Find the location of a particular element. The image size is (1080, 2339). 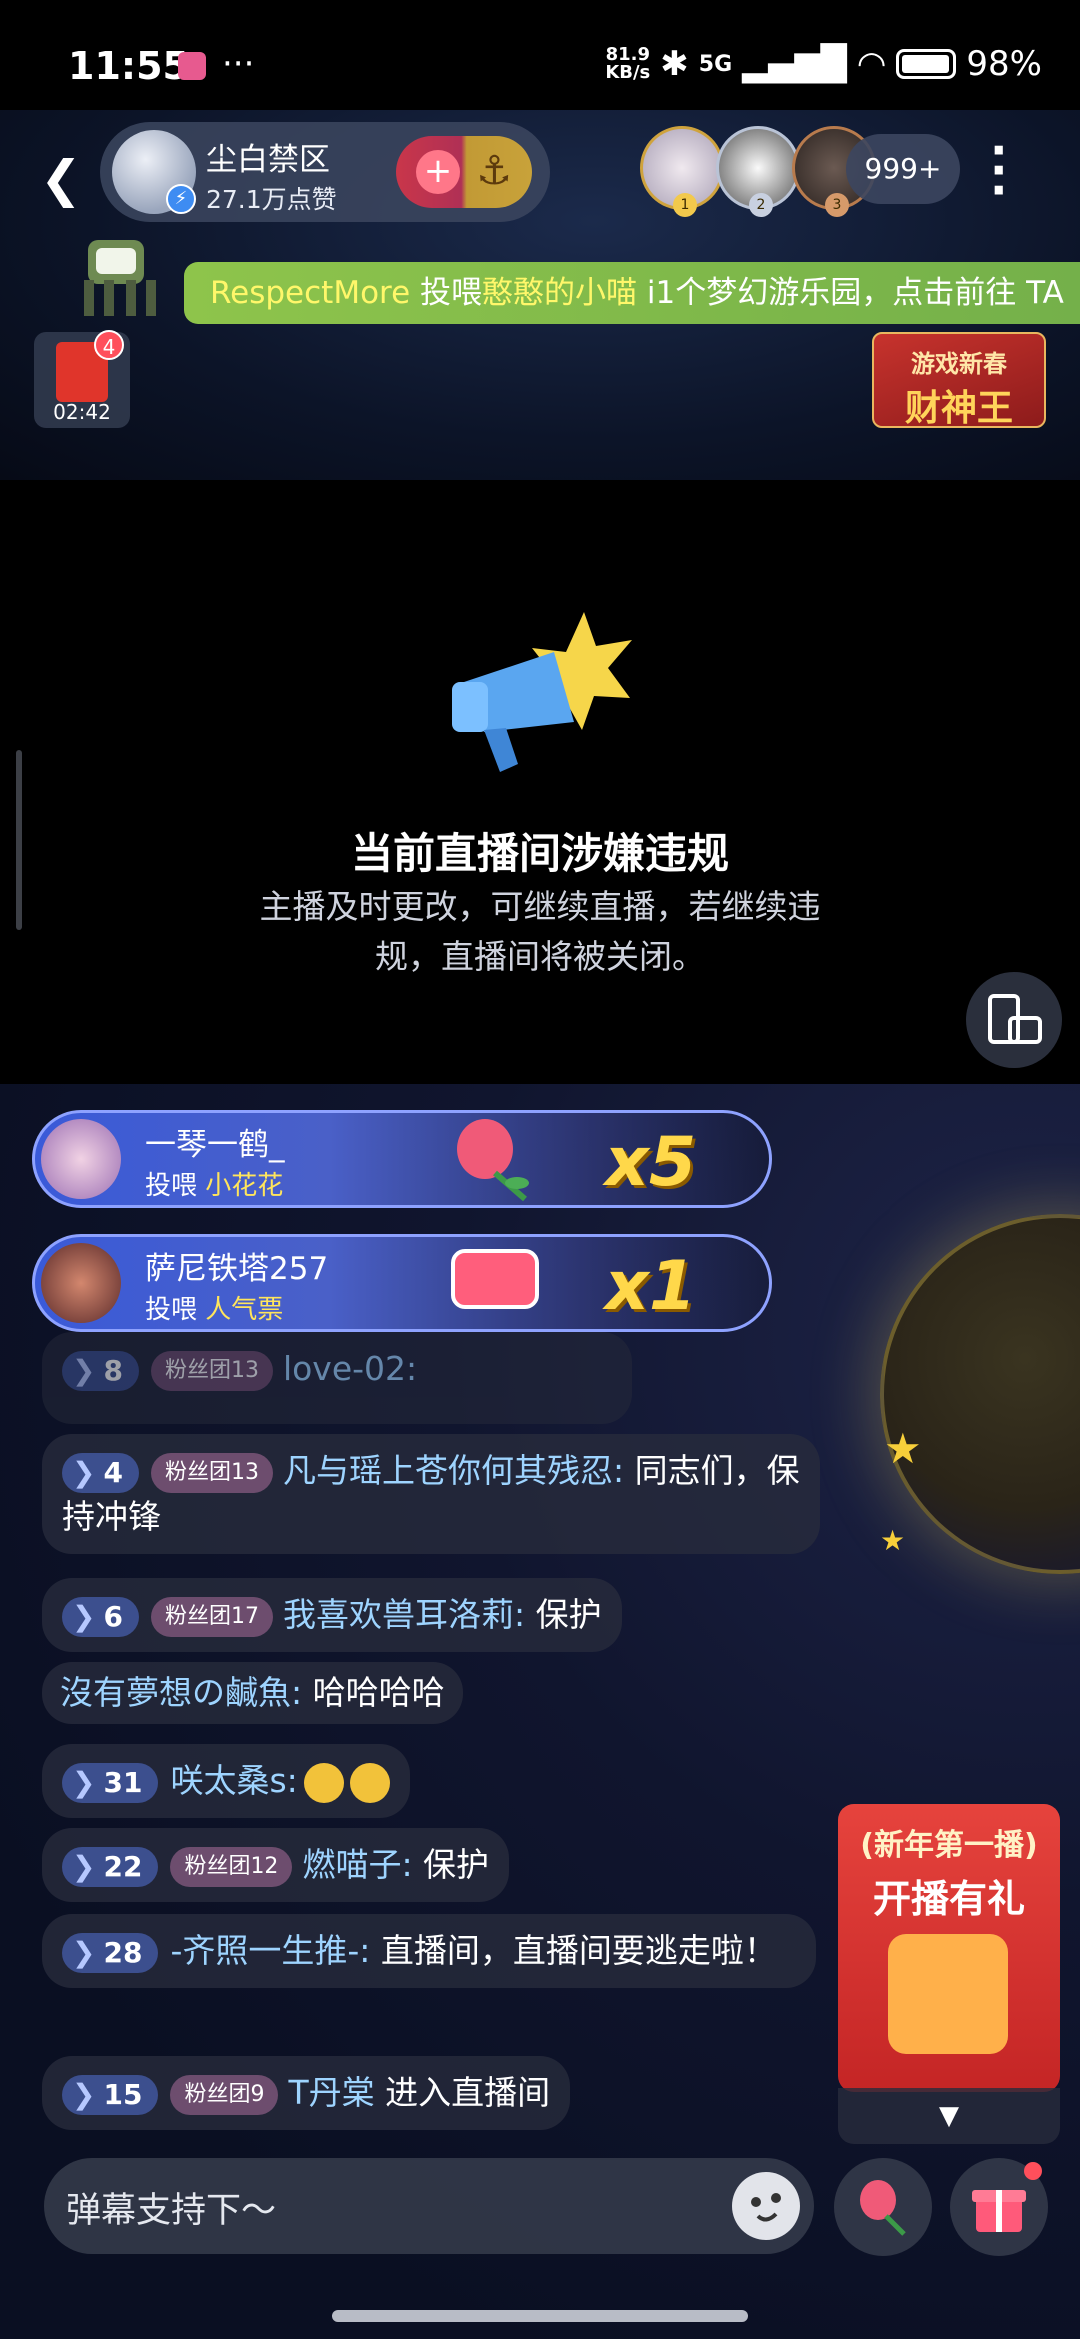

gift-sender: 一琴一鹤_ is located at coordinates (215, 1145).